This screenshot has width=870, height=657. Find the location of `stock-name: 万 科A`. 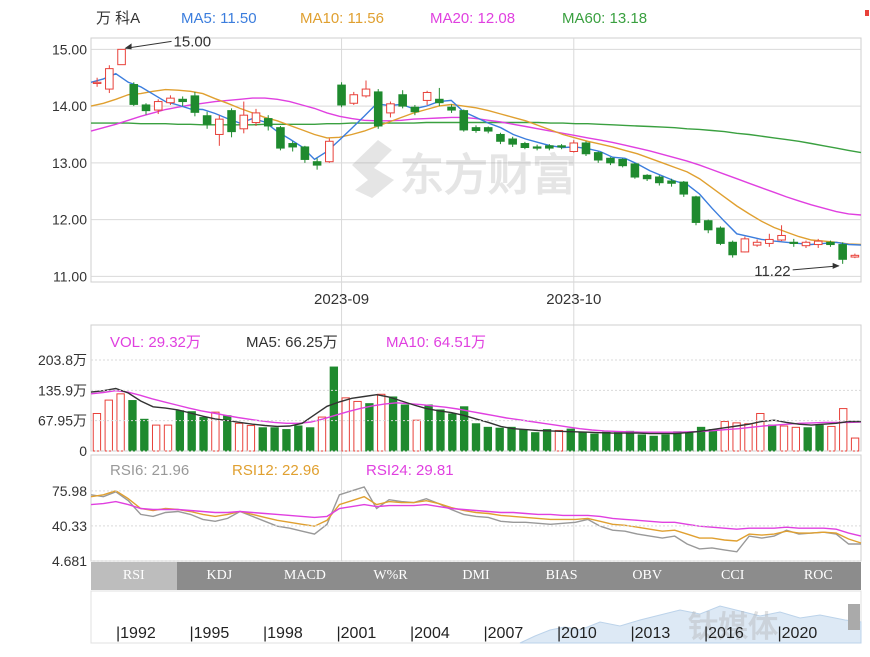

stock-name: 万 科A is located at coordinates (118, 18).